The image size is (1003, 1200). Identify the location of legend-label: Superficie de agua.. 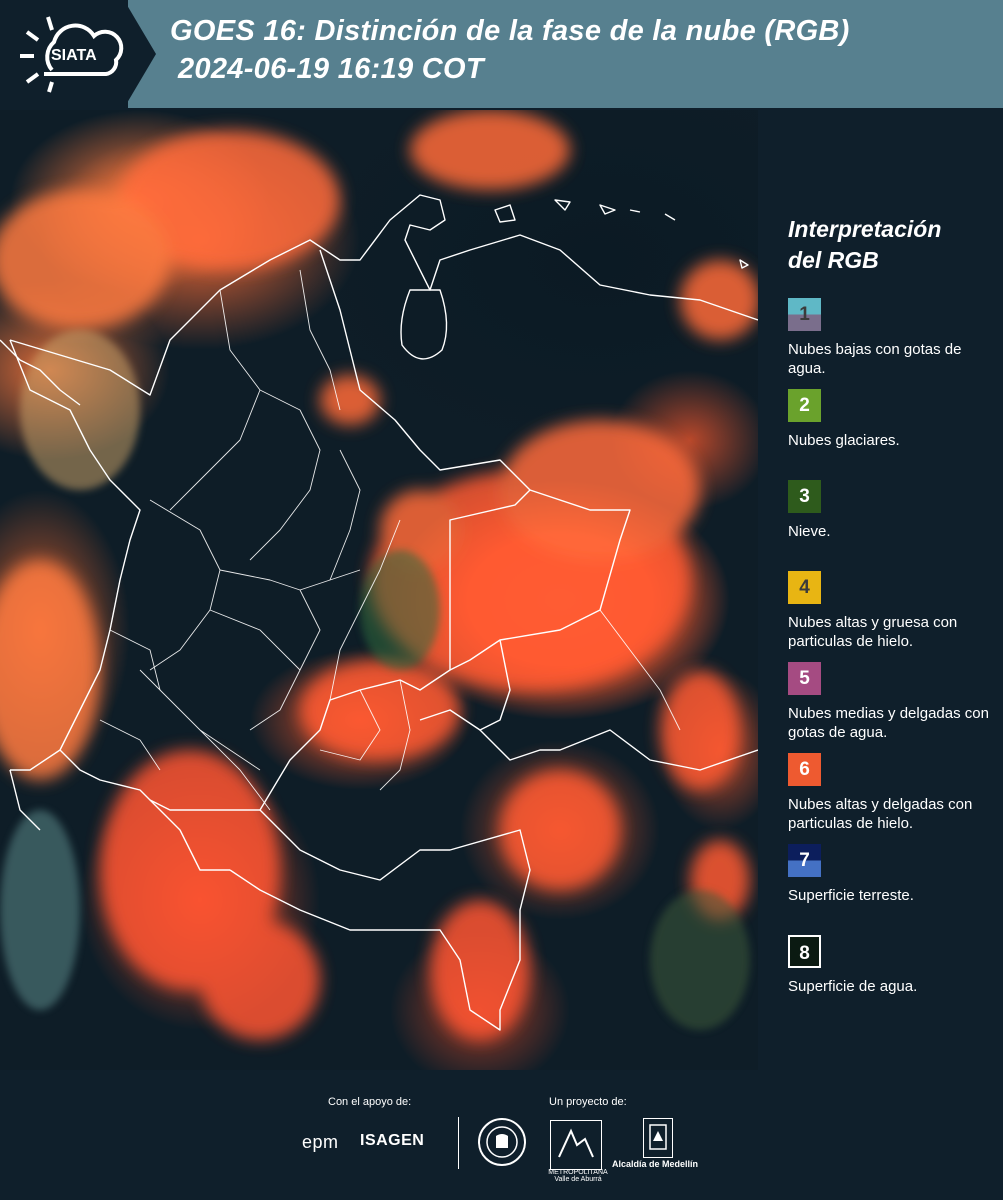
(853, 986).